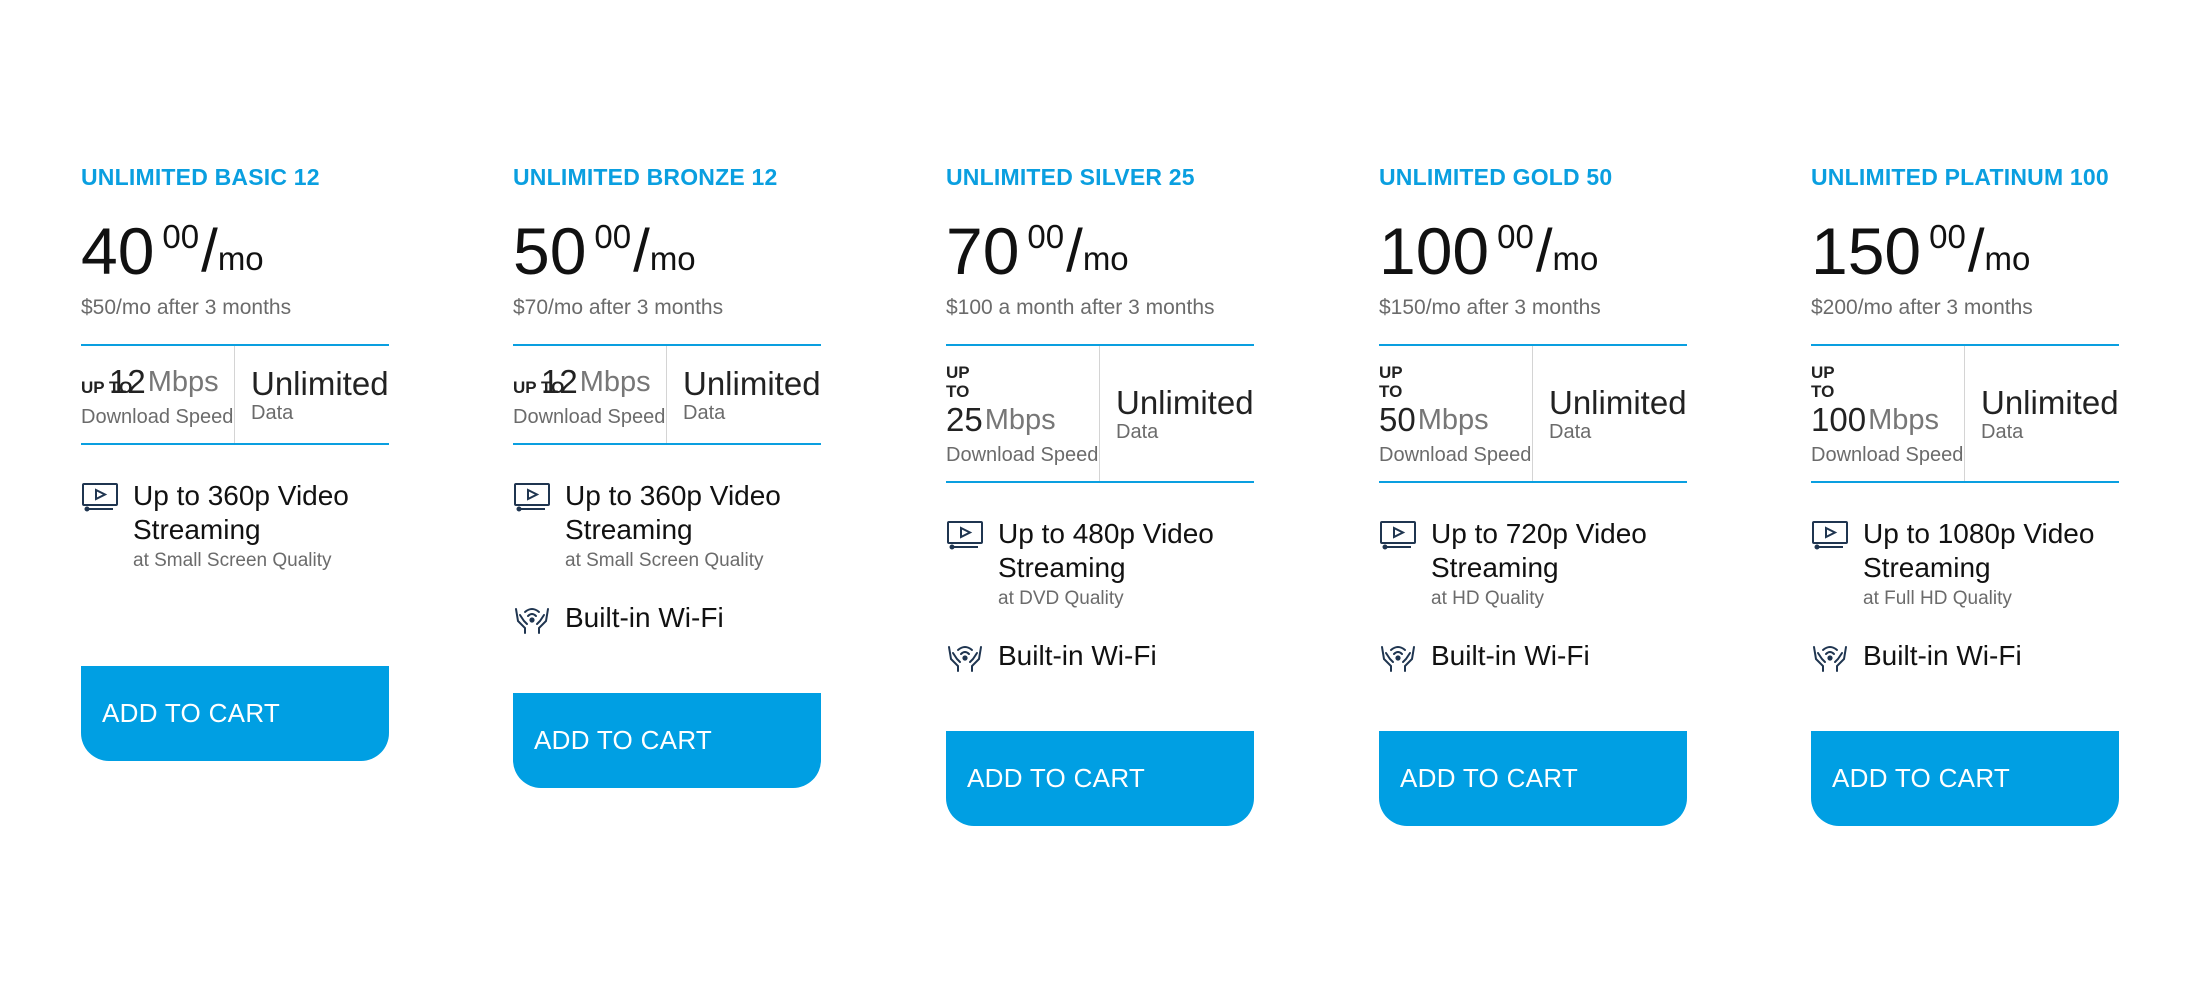 The width and height of the screenshot is (2200, 1000). What do you see at coordinates (1022, 420) in the screenshot?
I see `speed-row: 25Mbps` at bounding box center [1022, 420].